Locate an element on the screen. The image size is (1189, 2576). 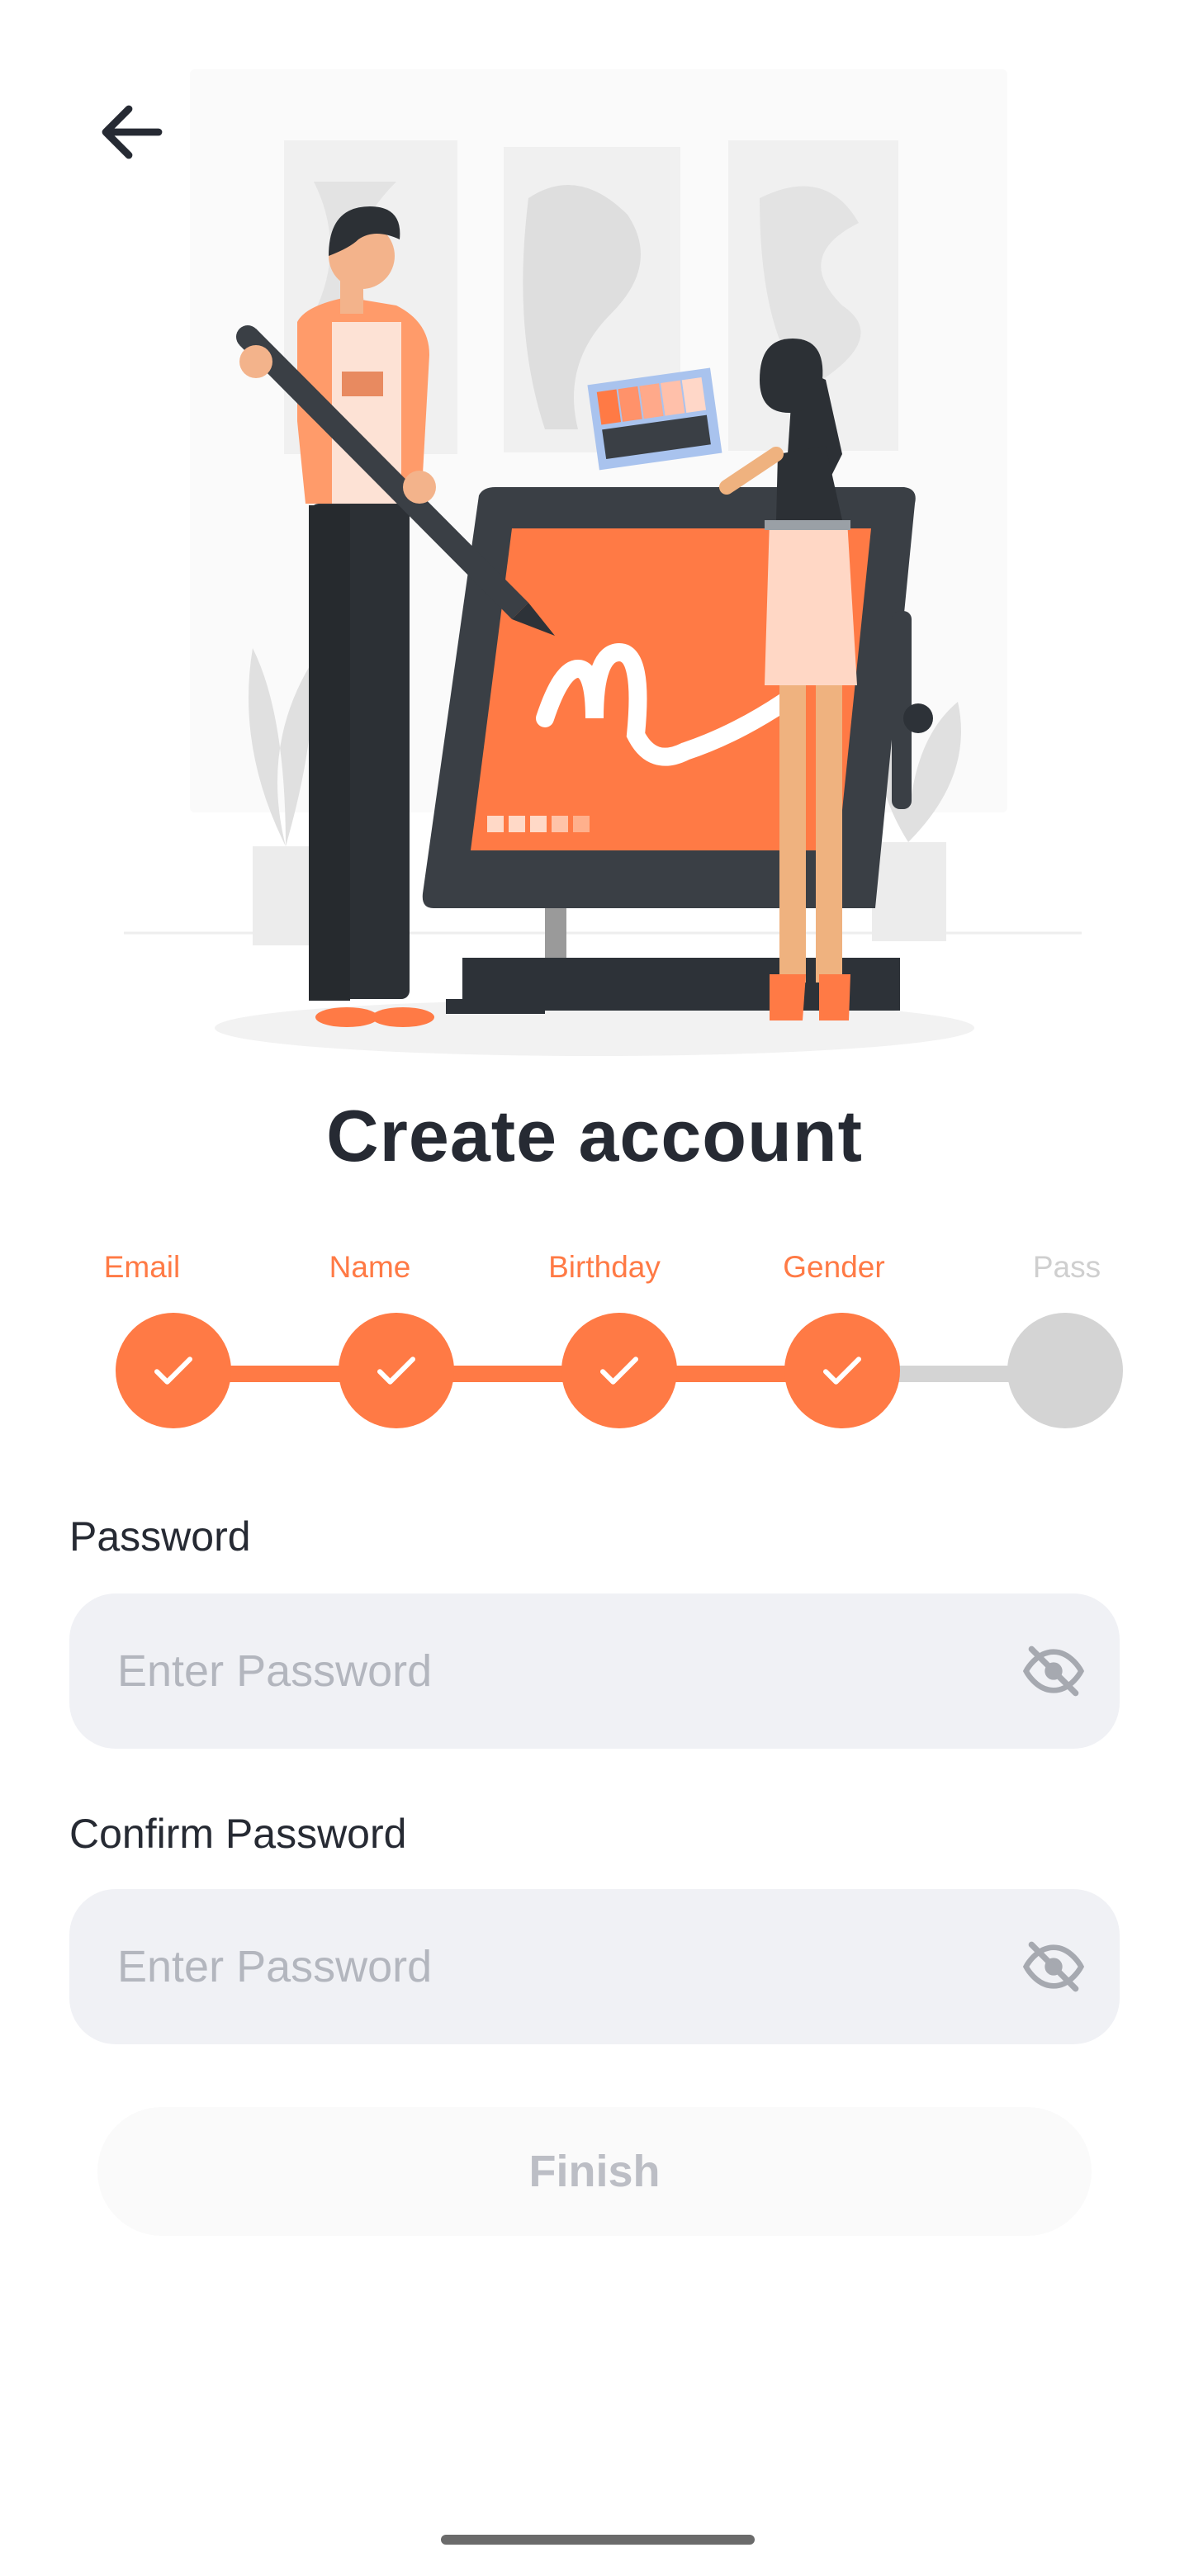
step-label-password: Pass is located at coordinates (1066, 1267).